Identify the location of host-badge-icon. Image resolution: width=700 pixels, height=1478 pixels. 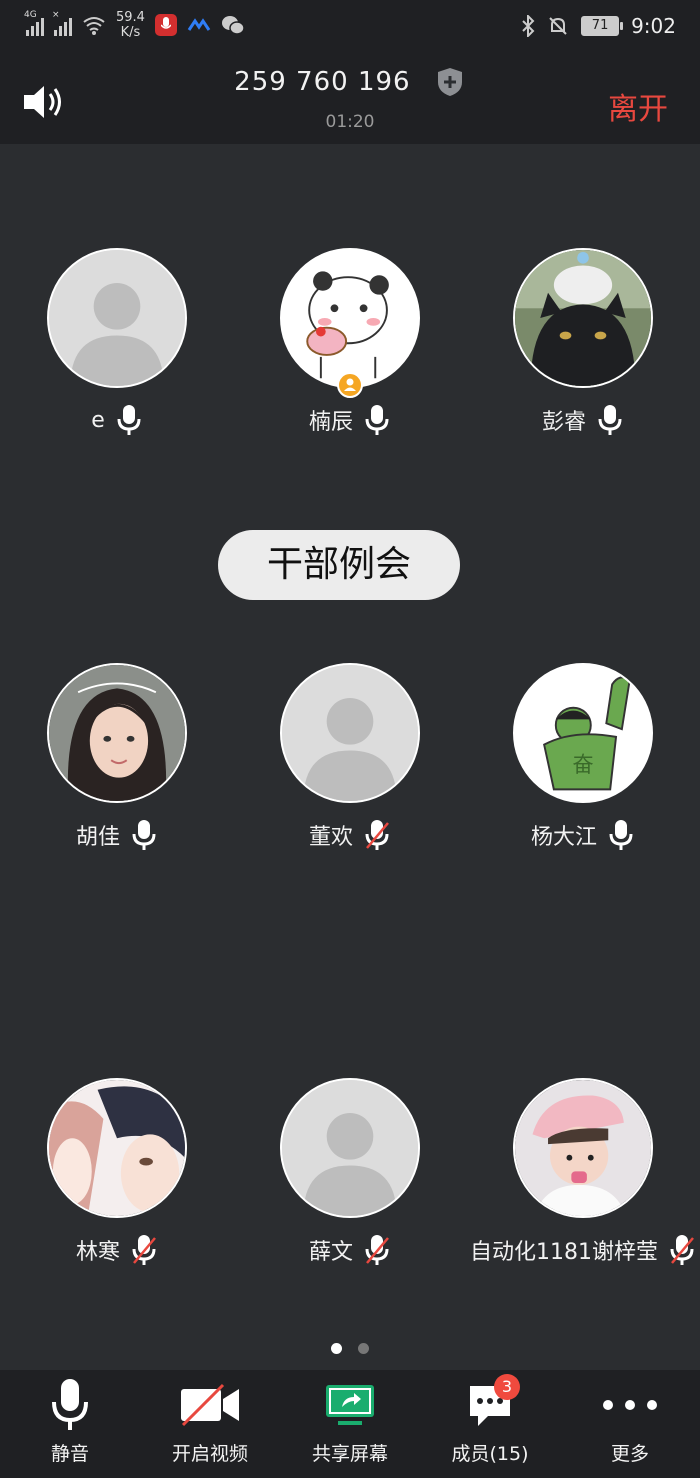
(350, 385).